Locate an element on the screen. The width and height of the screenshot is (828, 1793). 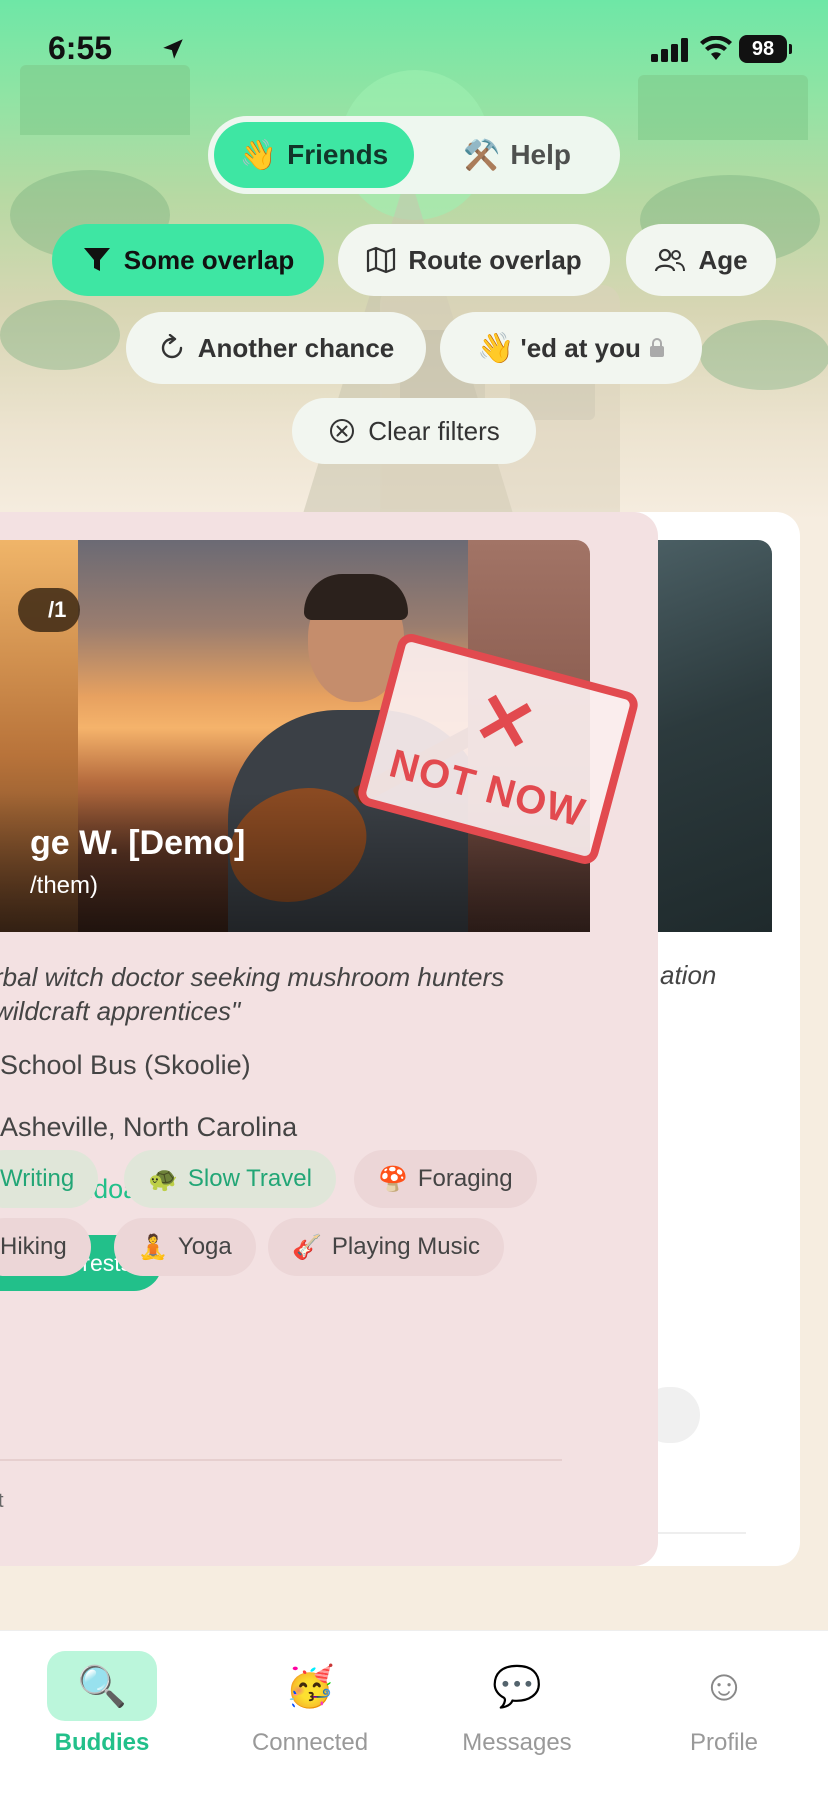
help-label: Help is located at coordinates (541, 154).